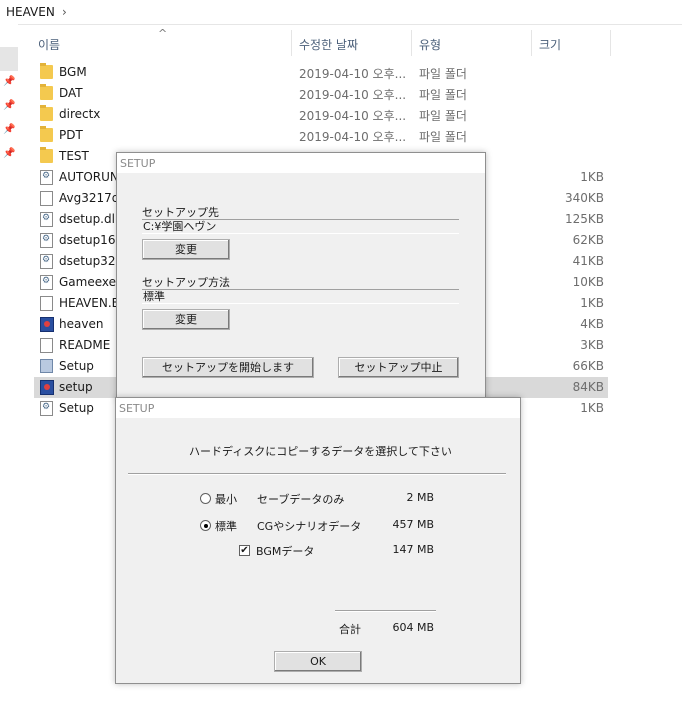 The image size is (682, 704). I want to click on radio-standard, so click(205, 525).